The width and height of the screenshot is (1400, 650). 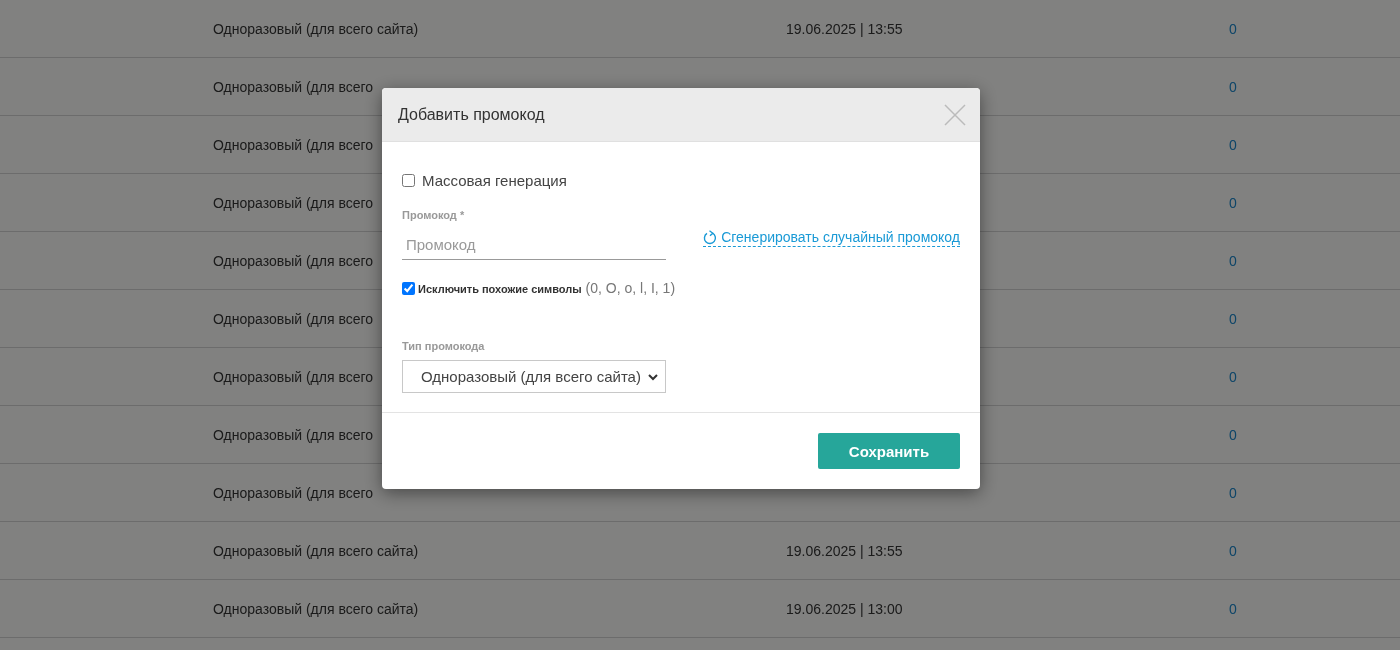 I want to click on promo-code-field: Промокод, so click(x=534, y=243).